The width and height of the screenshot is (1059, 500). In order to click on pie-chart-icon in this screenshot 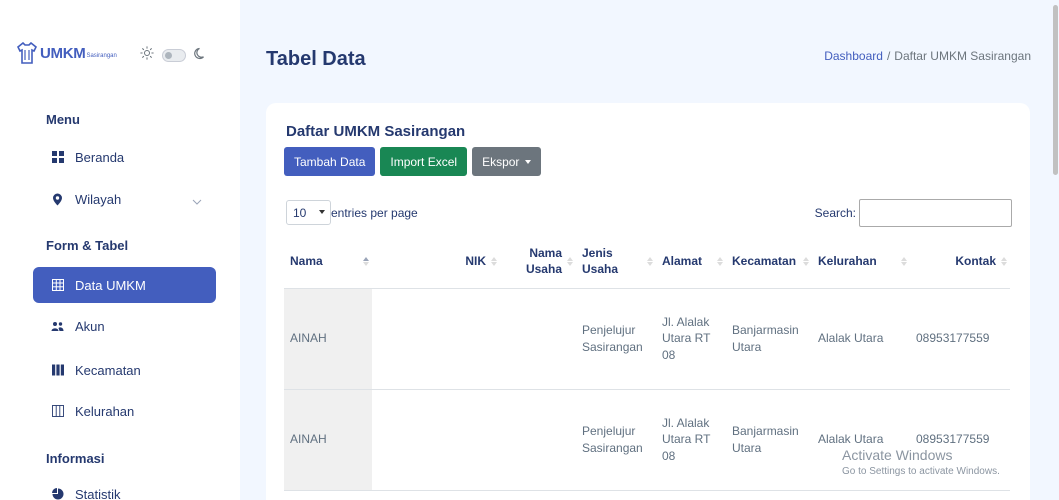, I will do `click(57, 494)`.